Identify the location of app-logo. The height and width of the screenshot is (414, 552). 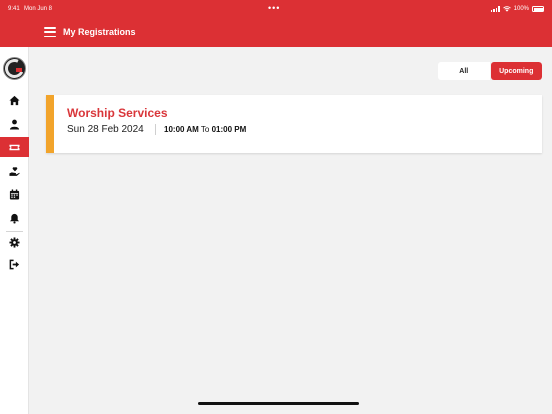
(14, 68).